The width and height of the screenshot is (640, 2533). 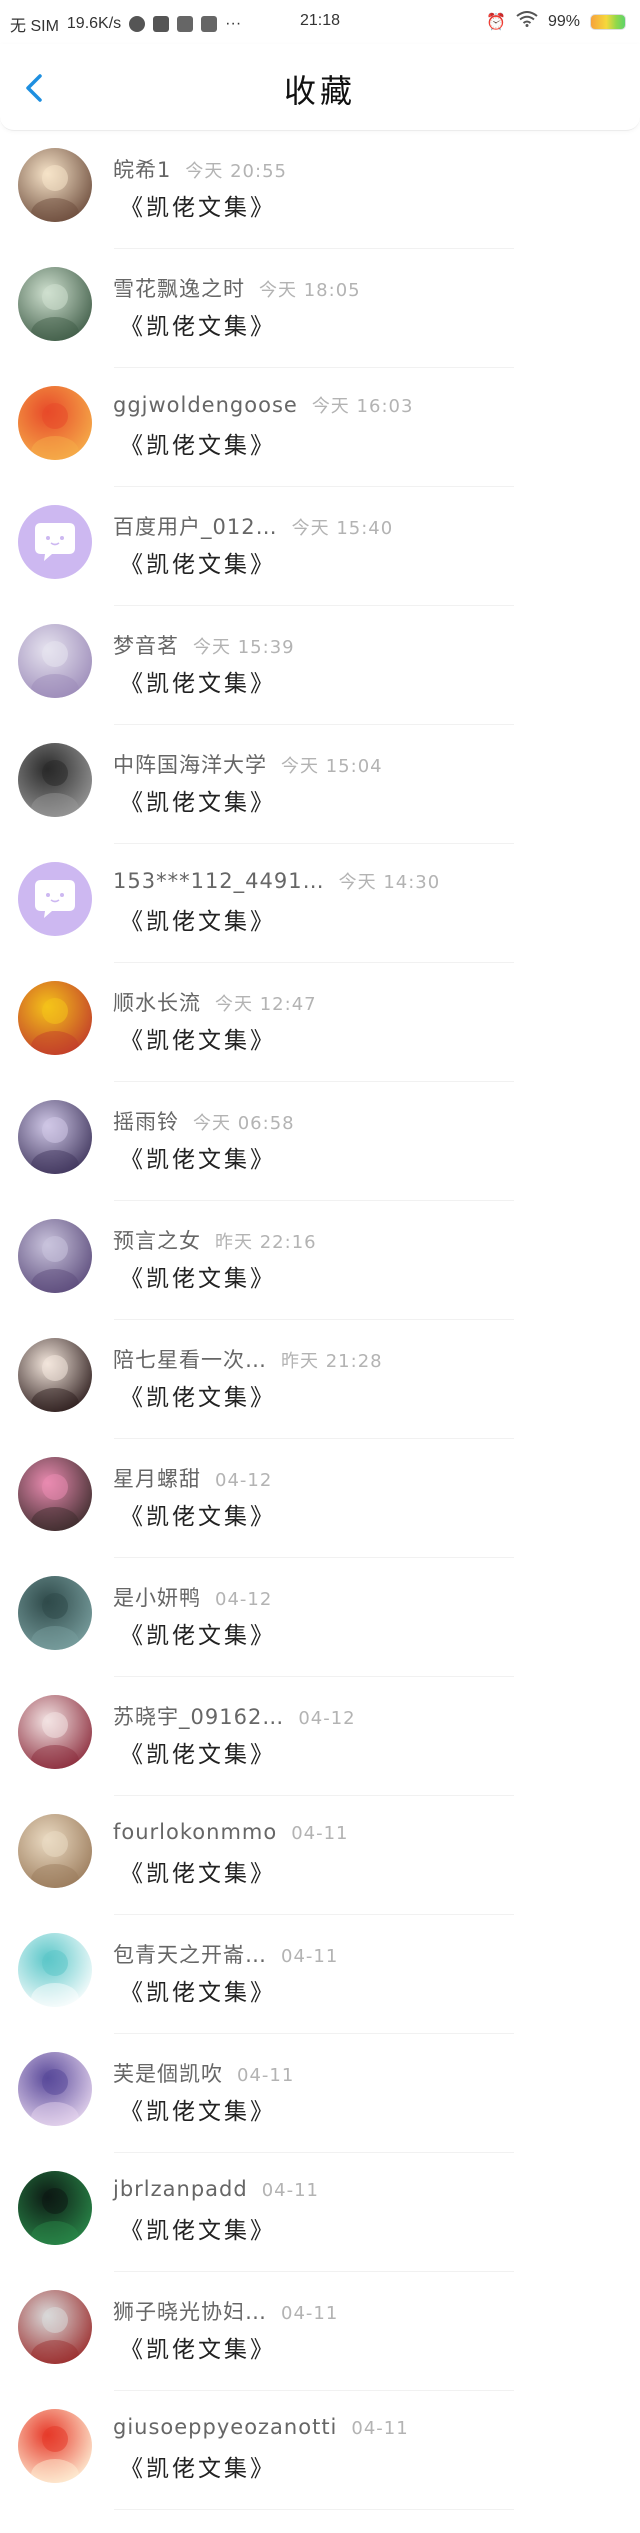 What do you see at coordinates (320, 1260) in the screenshot?
I see `list-item: 预言之女 昨天 22:16 《凯佬文集》` at bounding box center [320, 1260].